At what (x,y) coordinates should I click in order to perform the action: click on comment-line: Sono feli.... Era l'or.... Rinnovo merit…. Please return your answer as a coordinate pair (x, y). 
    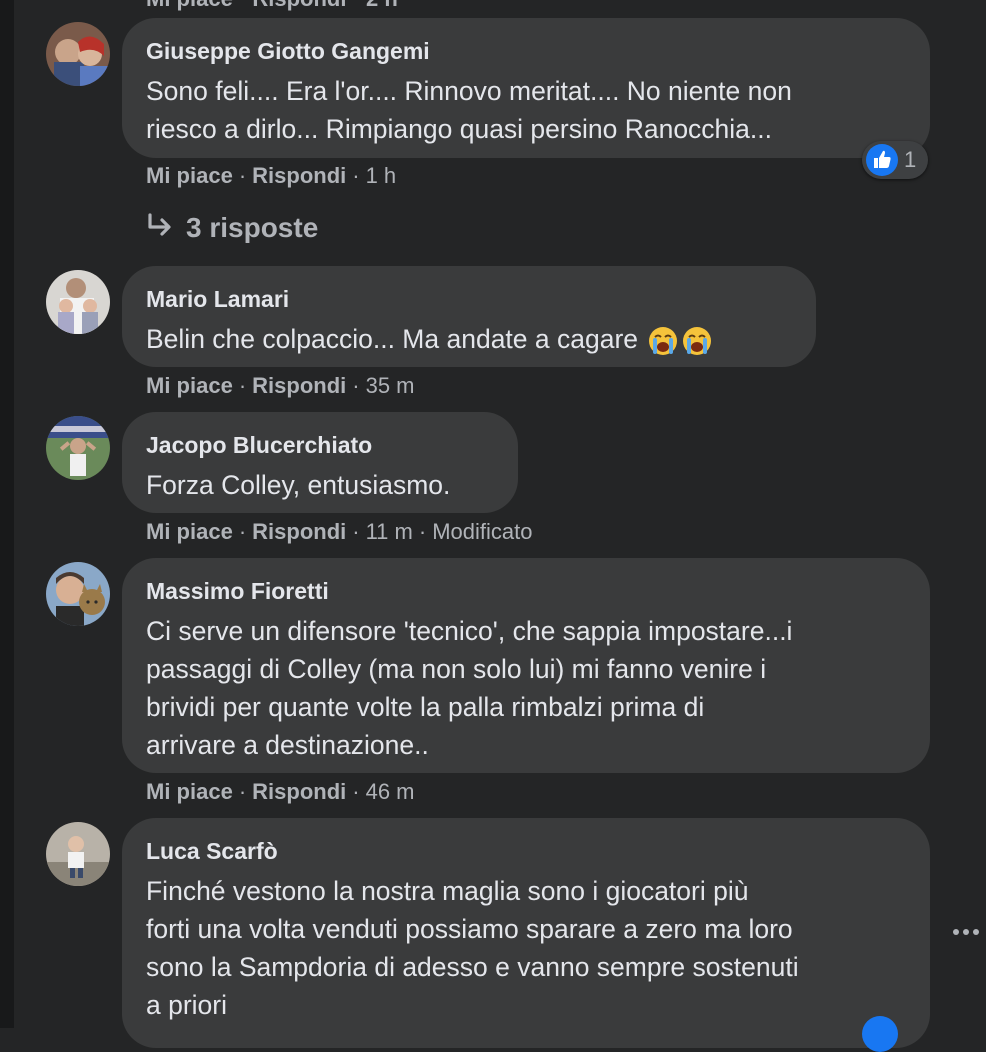
    Looking at the image, I should click on (469, 91).